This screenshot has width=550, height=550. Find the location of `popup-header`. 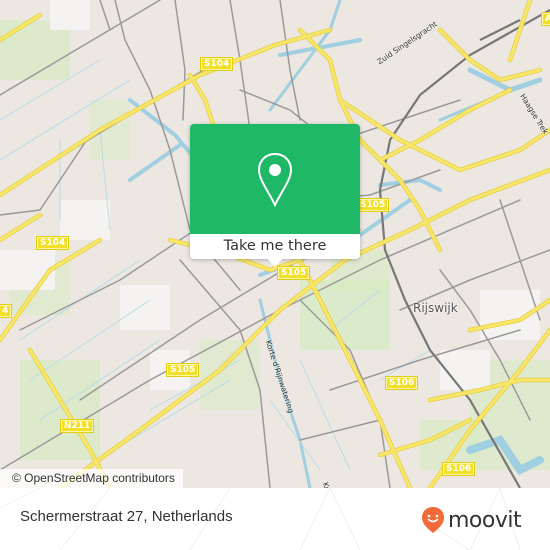

popup-header is located at coordinates (275, 179).